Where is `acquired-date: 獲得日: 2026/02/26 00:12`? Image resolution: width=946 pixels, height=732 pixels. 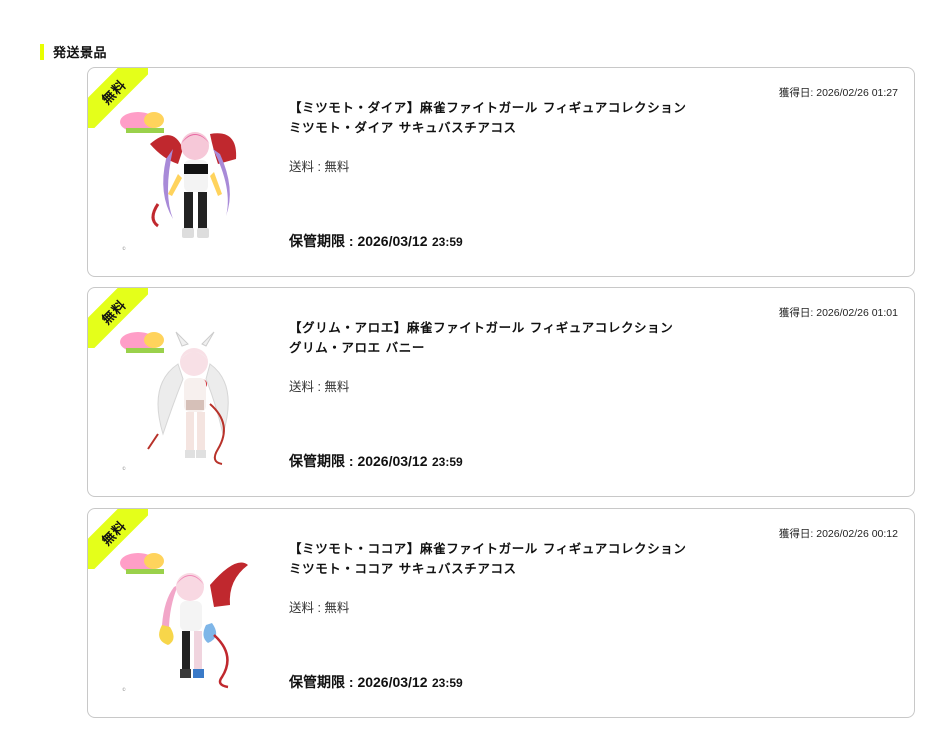
acquired-date: 獲得日: 2026/02/26 00:12 is located at coordinates (838, 534).